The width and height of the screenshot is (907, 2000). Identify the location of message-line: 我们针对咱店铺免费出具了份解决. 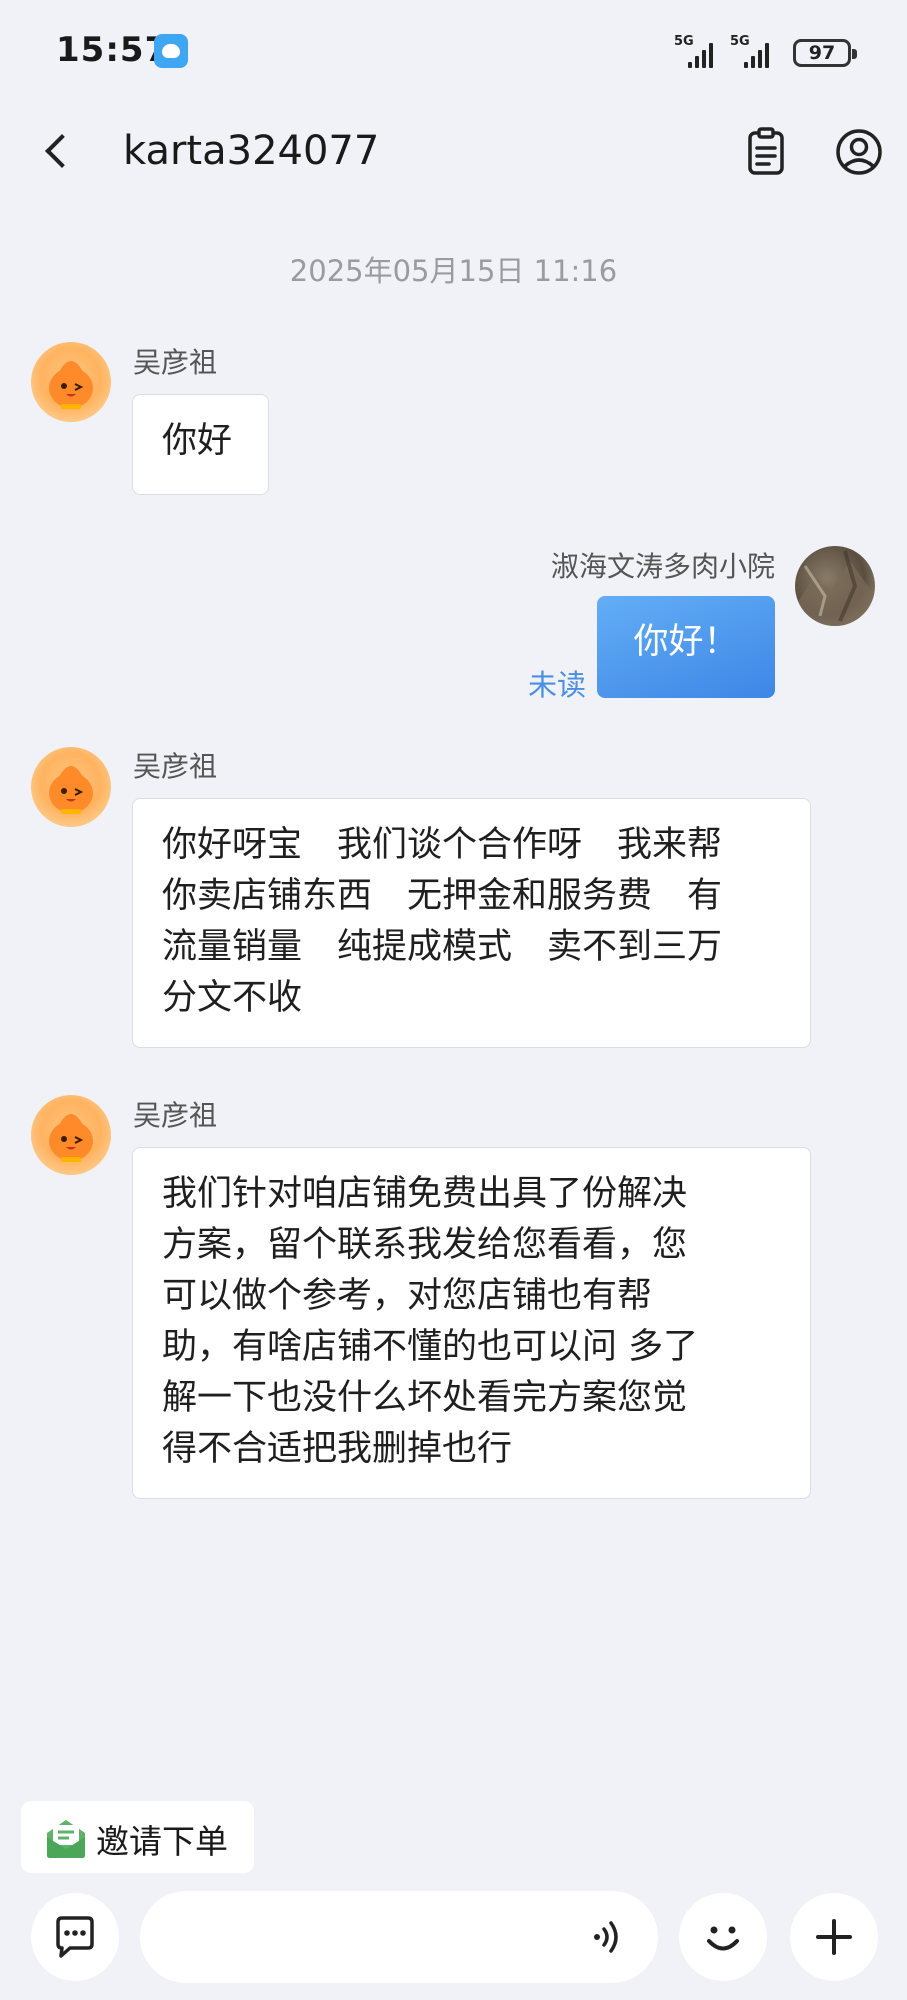
(425, 1194).